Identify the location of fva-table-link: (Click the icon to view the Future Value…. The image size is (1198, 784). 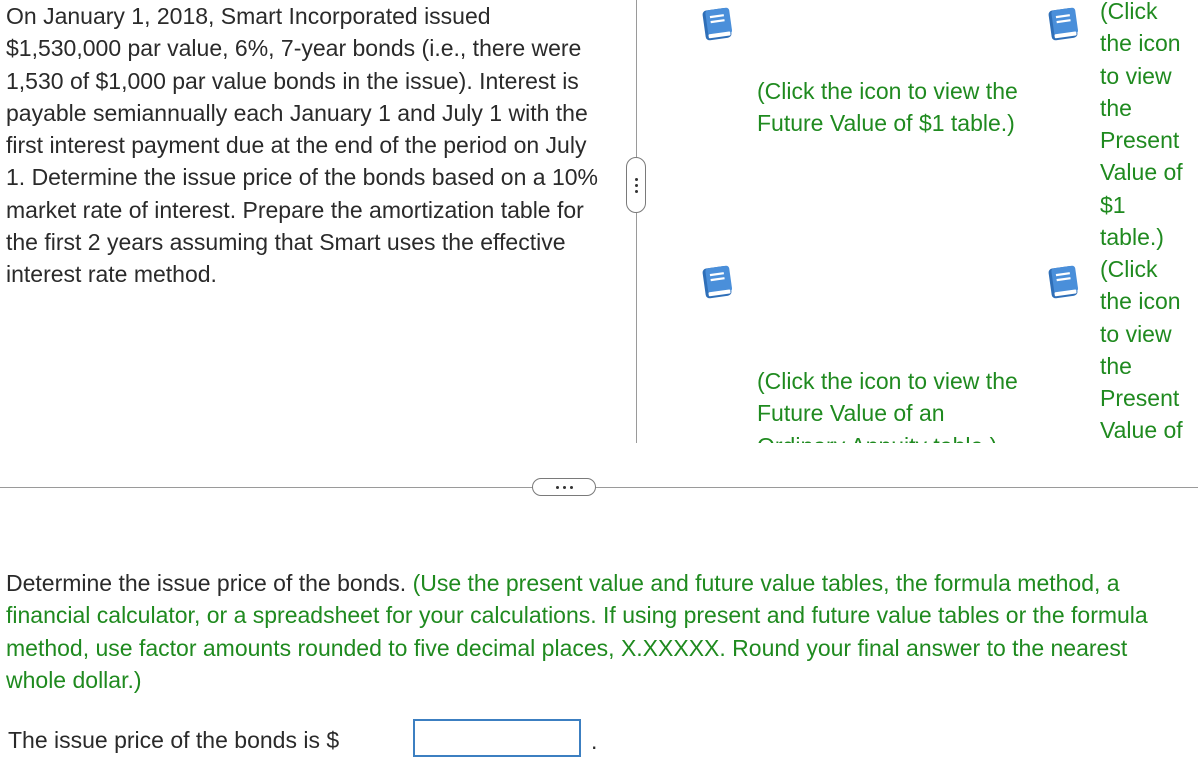
(894, 404).